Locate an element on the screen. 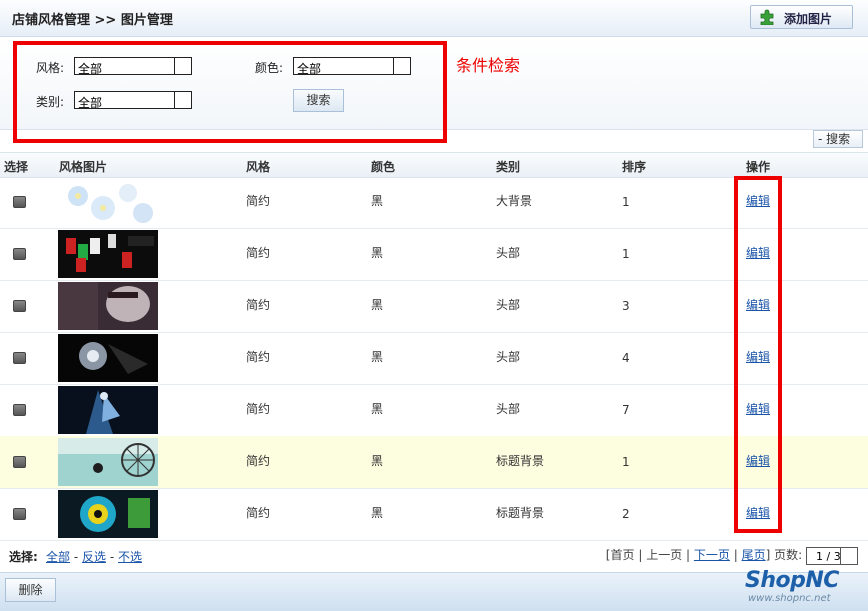  category-select-value: 全部 is located at coordinates (90, 103).